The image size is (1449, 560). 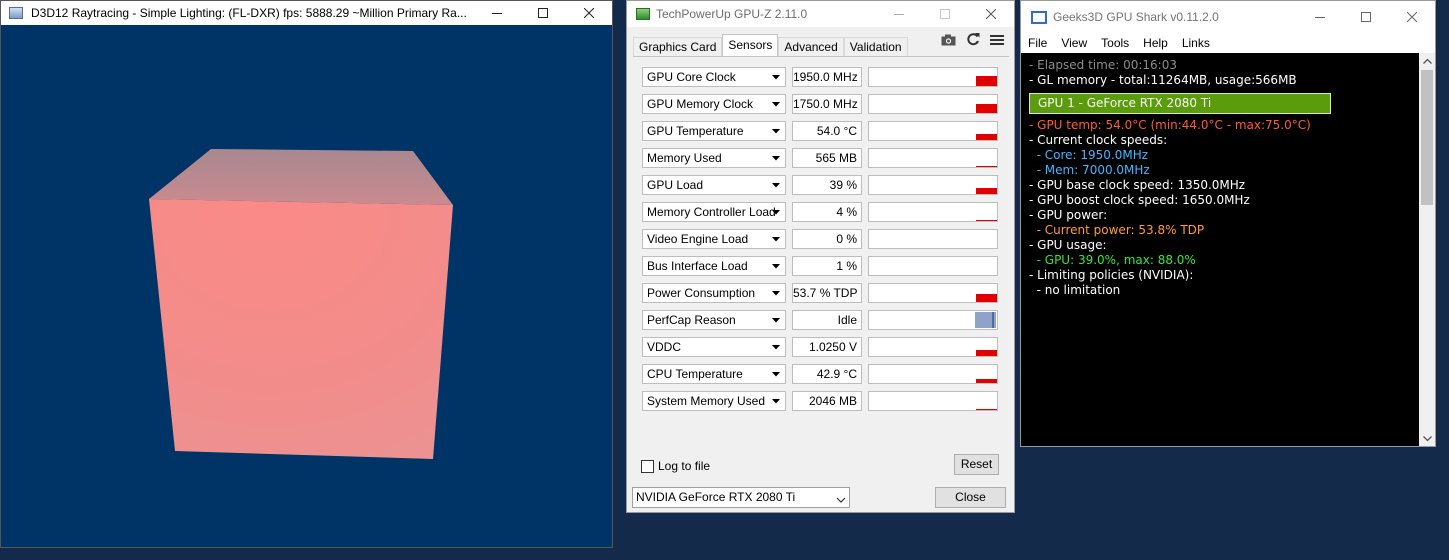 I want to click on menu-view: View, so click(x=1074, y=43).